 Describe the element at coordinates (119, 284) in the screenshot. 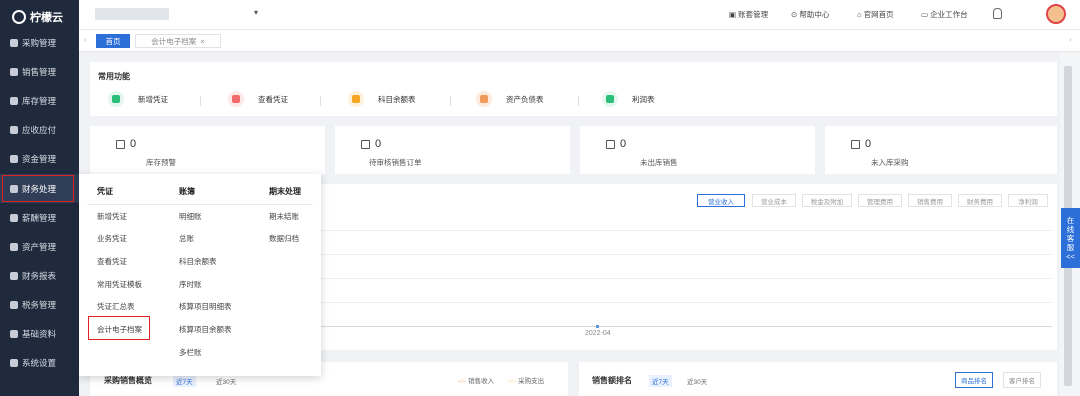

I see `menu-item-voucher-templates: 常用凭证模板` at that location.